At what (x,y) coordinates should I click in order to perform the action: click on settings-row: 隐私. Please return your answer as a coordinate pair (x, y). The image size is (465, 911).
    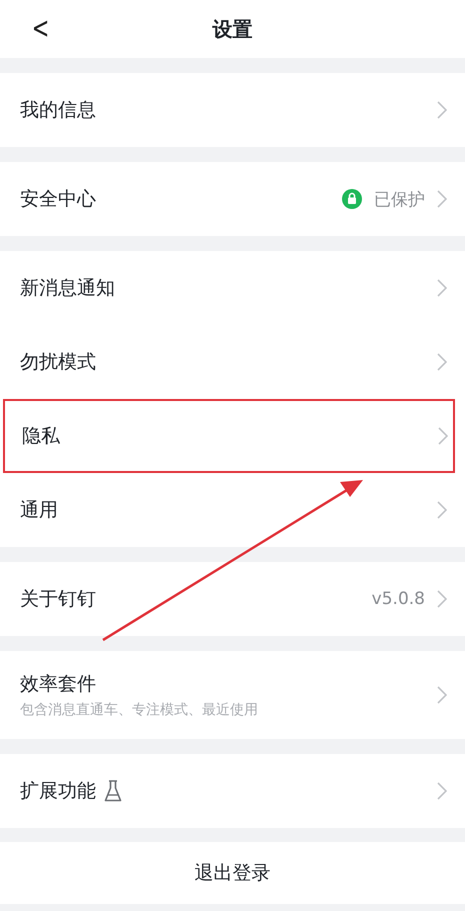
    Looking at the image, I should click on (229, 436).